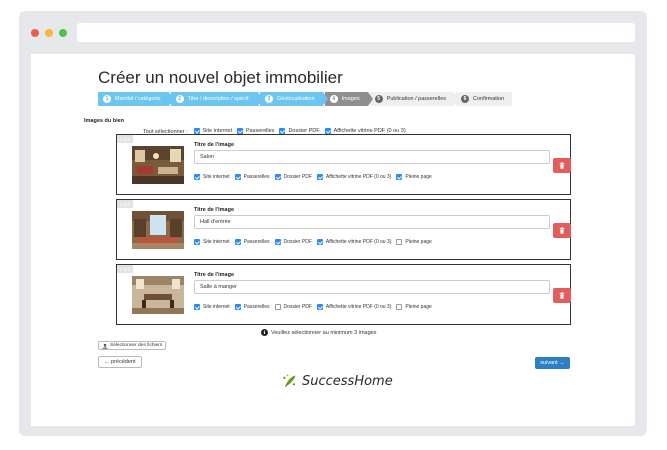 The image size is (667, 450). I want to click on page-title: Créer un nouvel objet immobilier, so click(220, 77).